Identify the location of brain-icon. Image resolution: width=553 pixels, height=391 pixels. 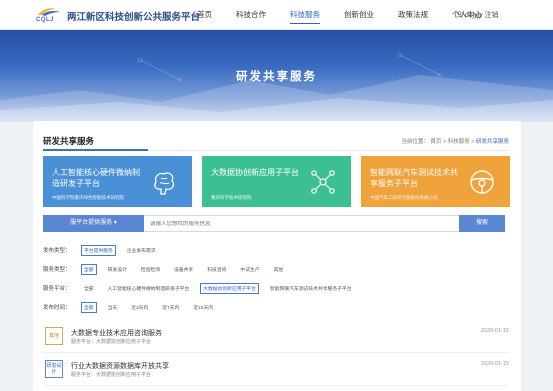
(164, 183).